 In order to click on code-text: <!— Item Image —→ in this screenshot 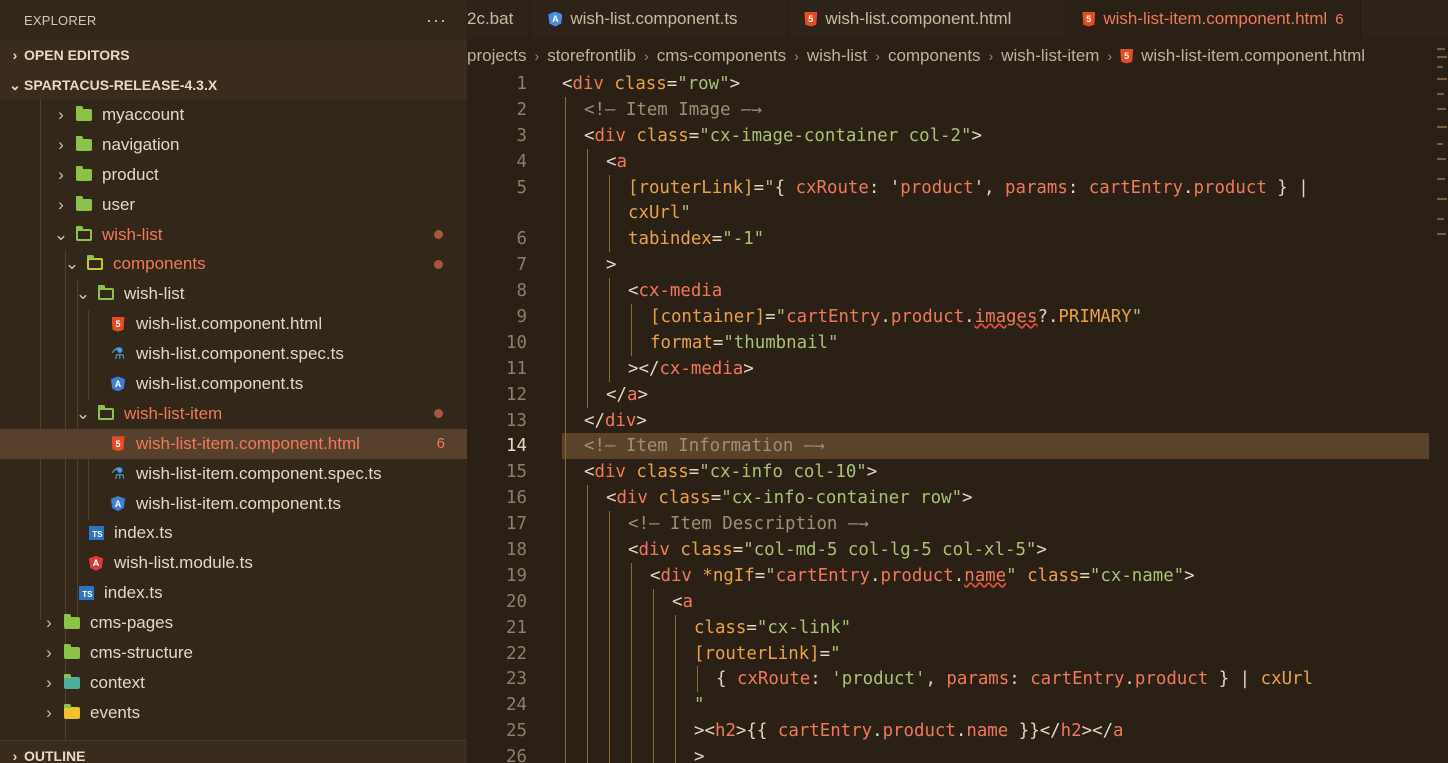, I will do `click(673, 109)`.